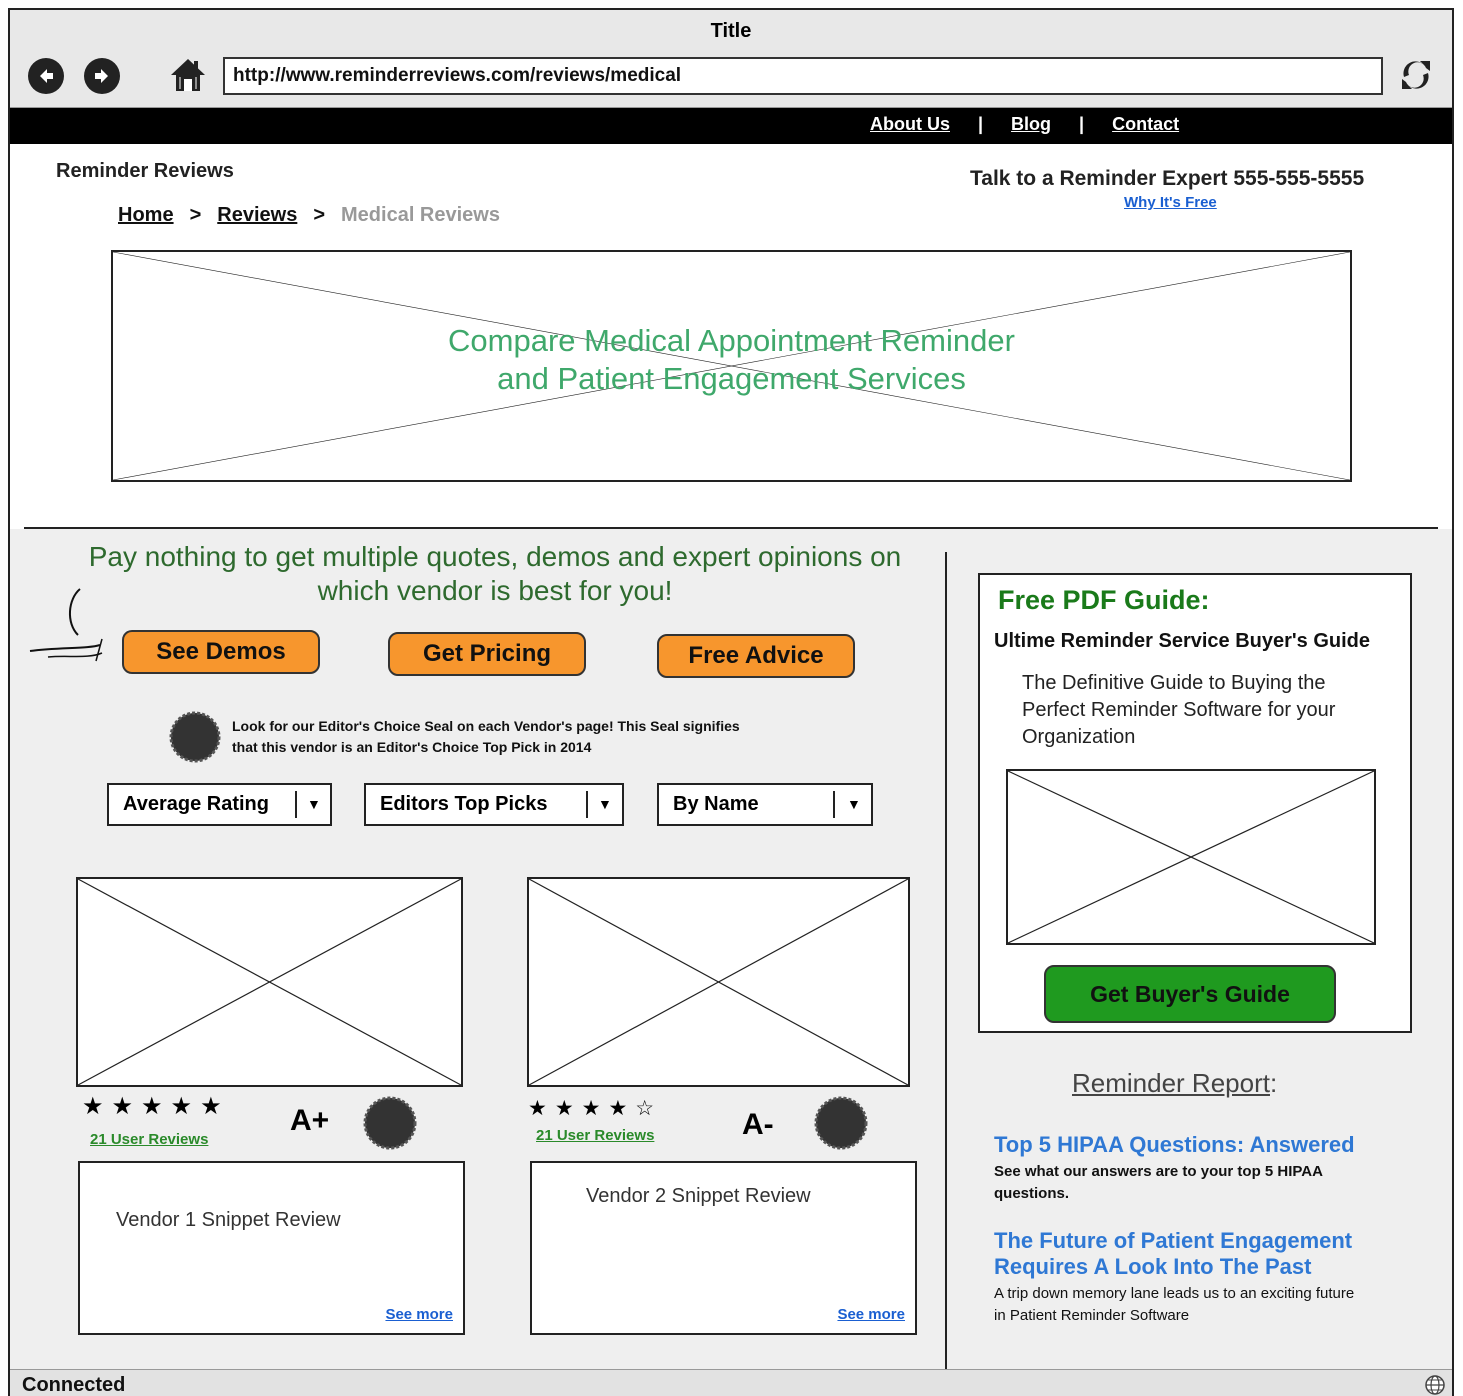  What do you see at coordinates (495, 590) in the screenshot?
I see `promo-line: which vendor is best for you!` at bounding box center [495, 590].